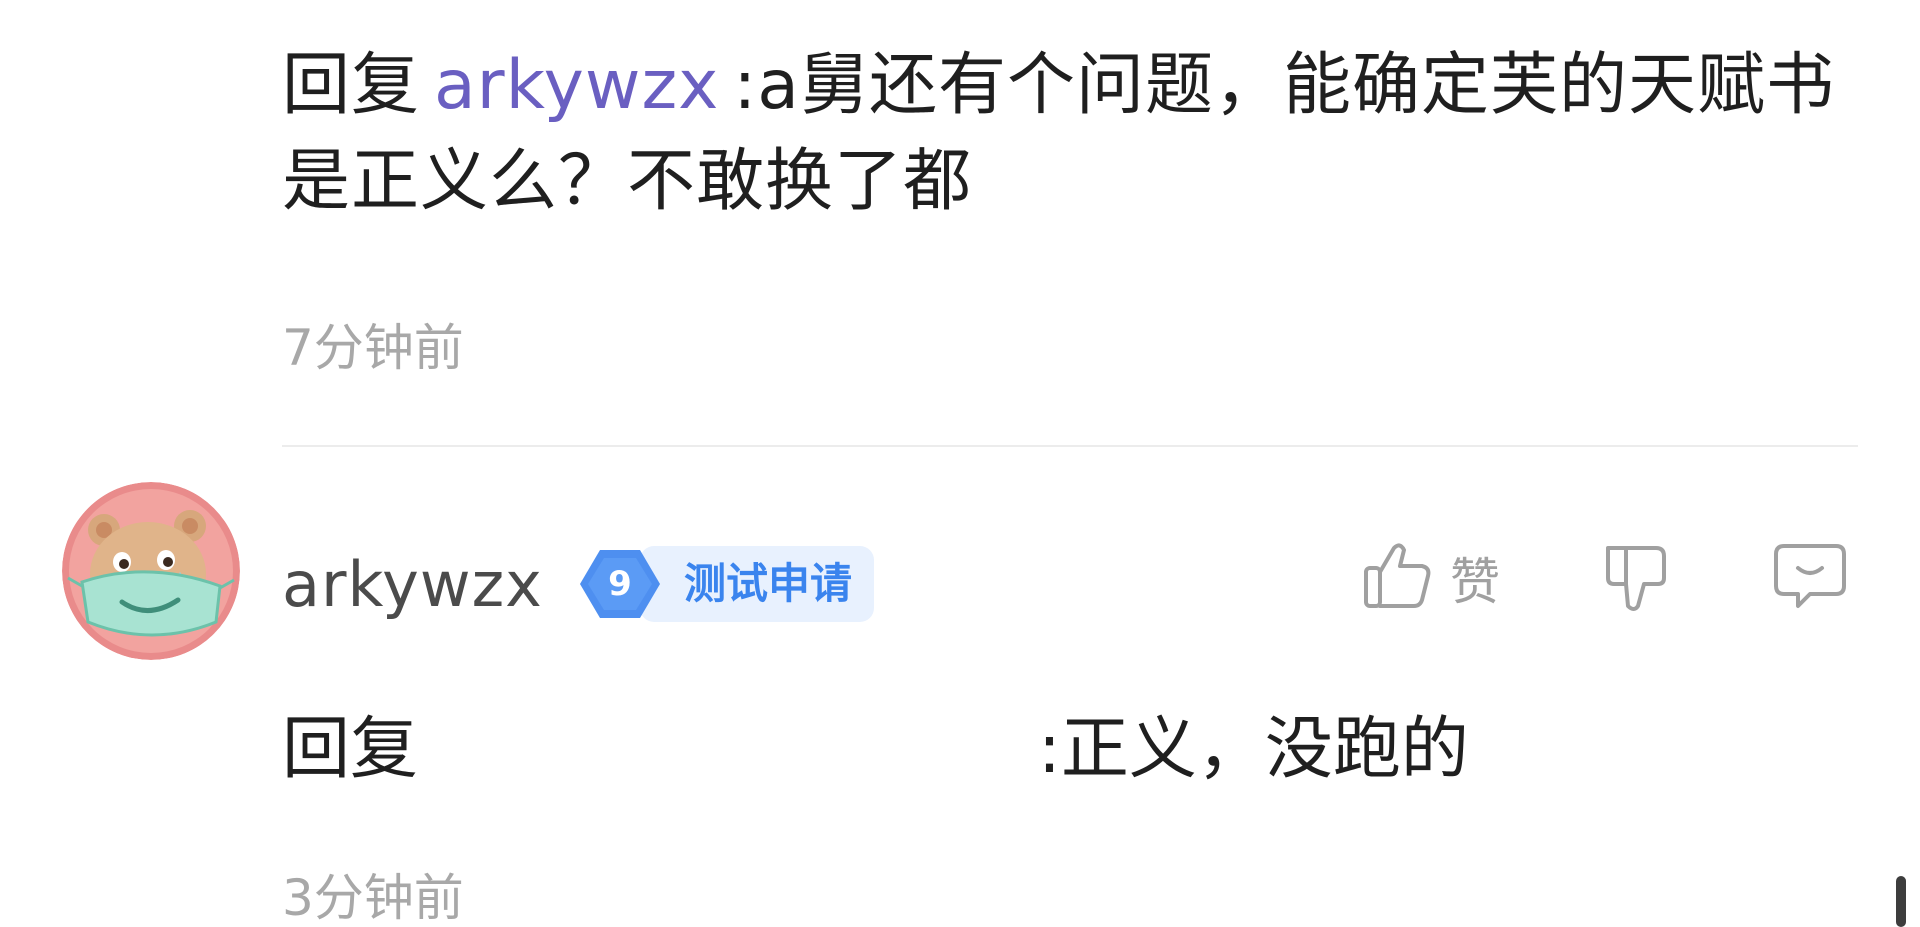  I want to click on avatar, so click(151, 571).